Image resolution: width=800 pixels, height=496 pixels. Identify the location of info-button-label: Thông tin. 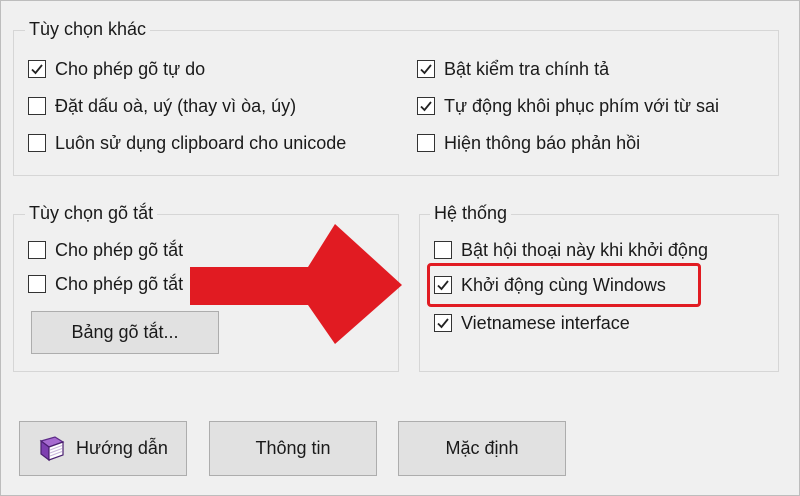
(293, 448).